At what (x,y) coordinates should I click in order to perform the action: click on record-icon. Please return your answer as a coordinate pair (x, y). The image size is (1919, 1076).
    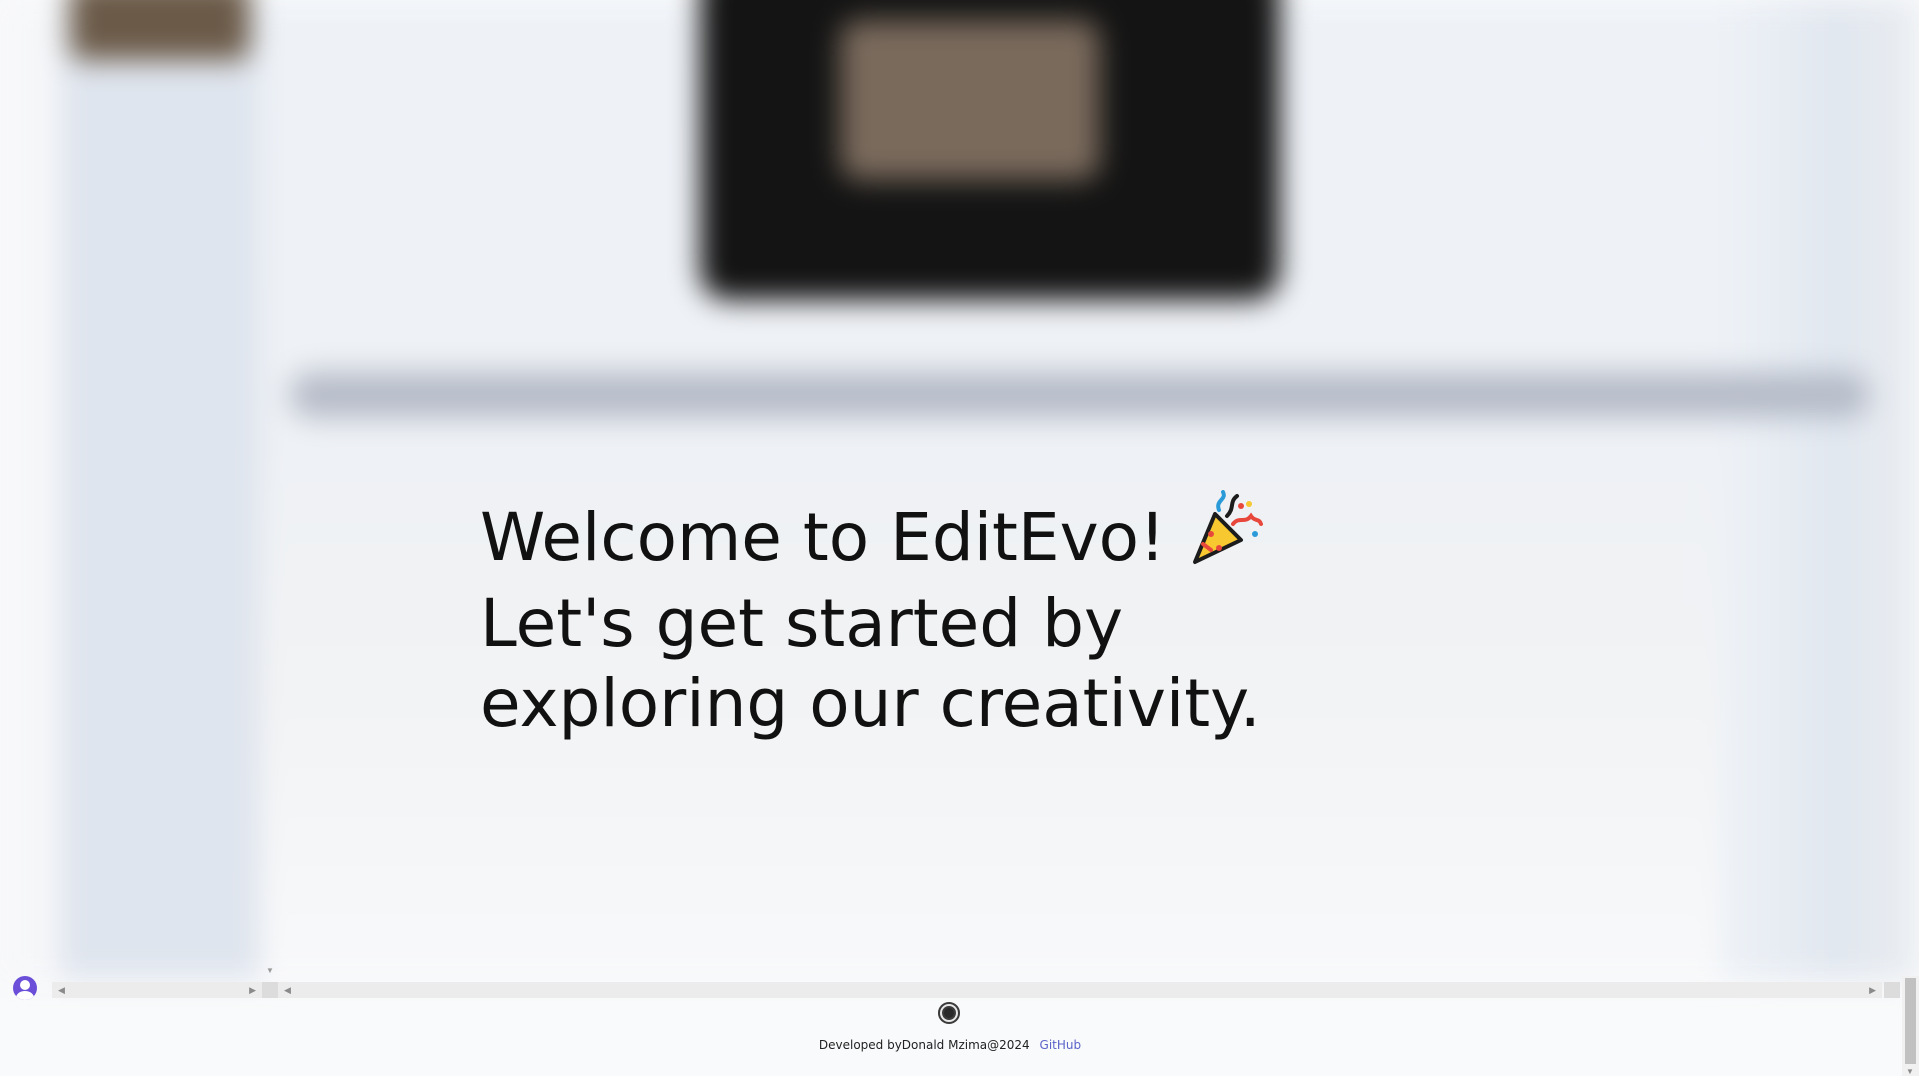
    Looking at the image, I should click on (949, 1013).